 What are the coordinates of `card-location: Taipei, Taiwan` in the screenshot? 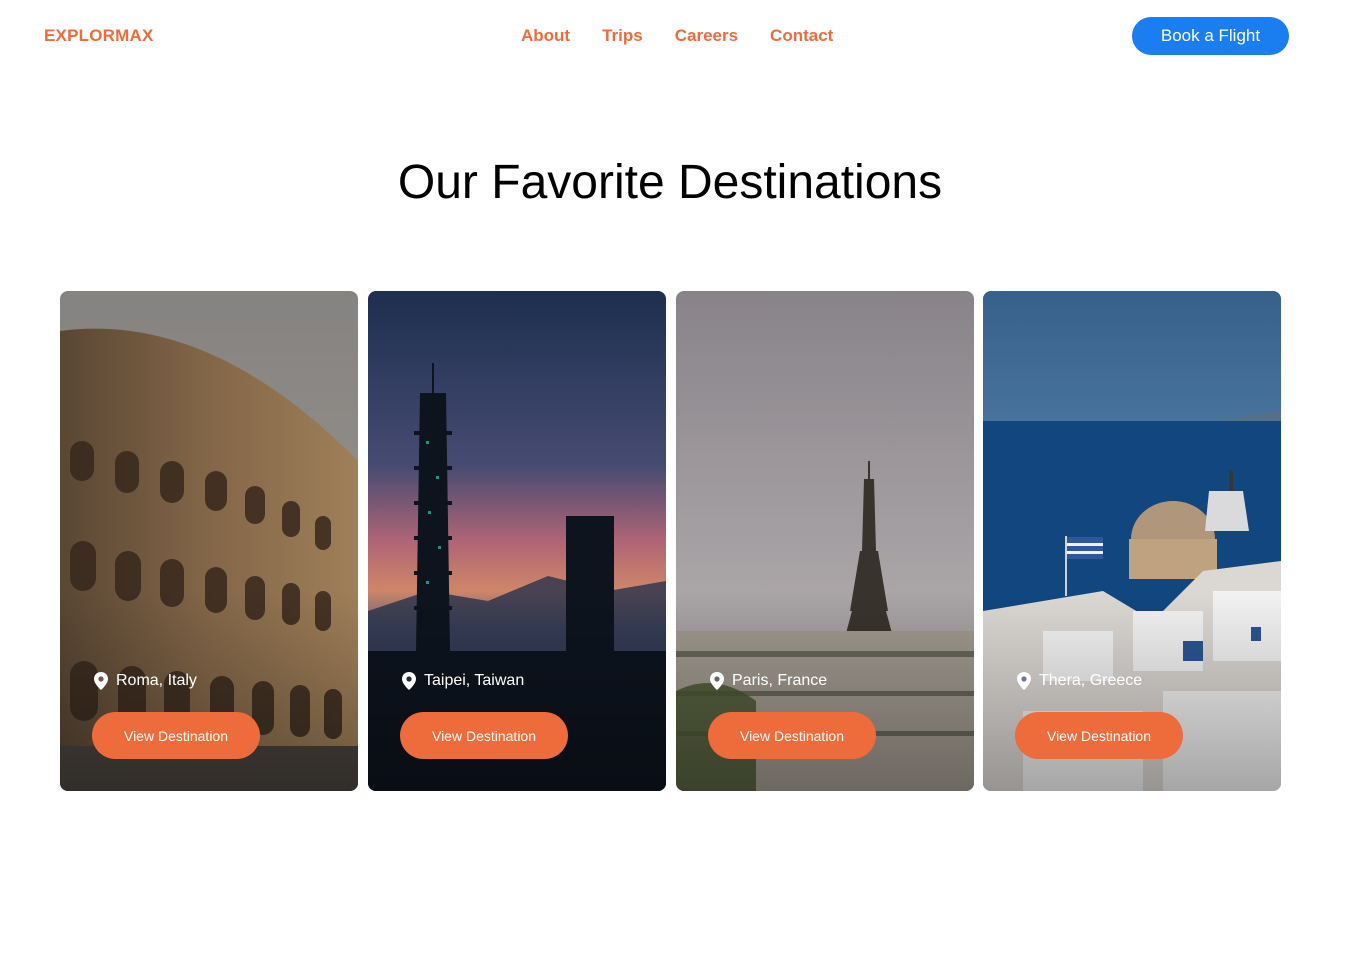 It's located at (463, 681).